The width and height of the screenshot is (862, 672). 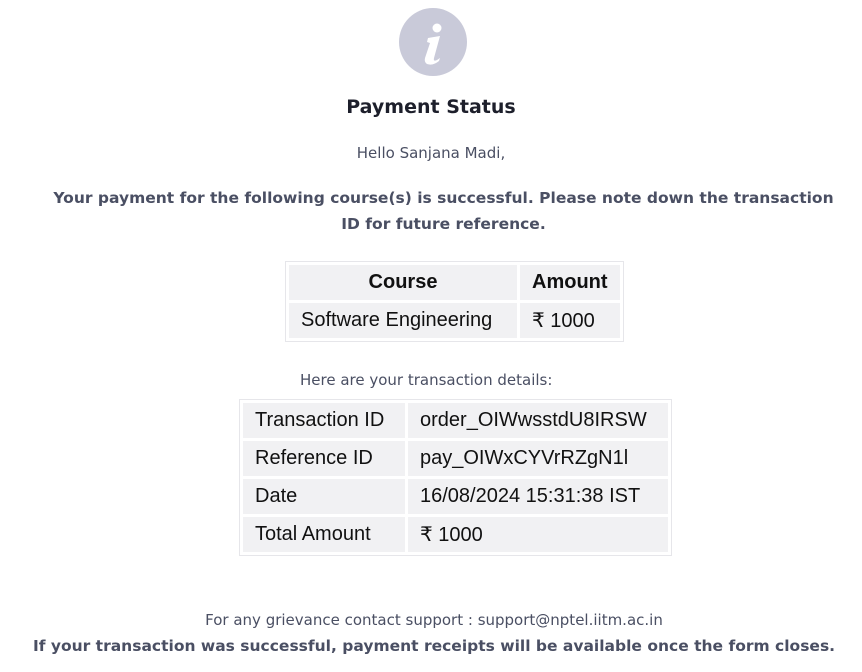 I want to click on course-amount-cell: ₹ 1000, so click(x=570, y=320).